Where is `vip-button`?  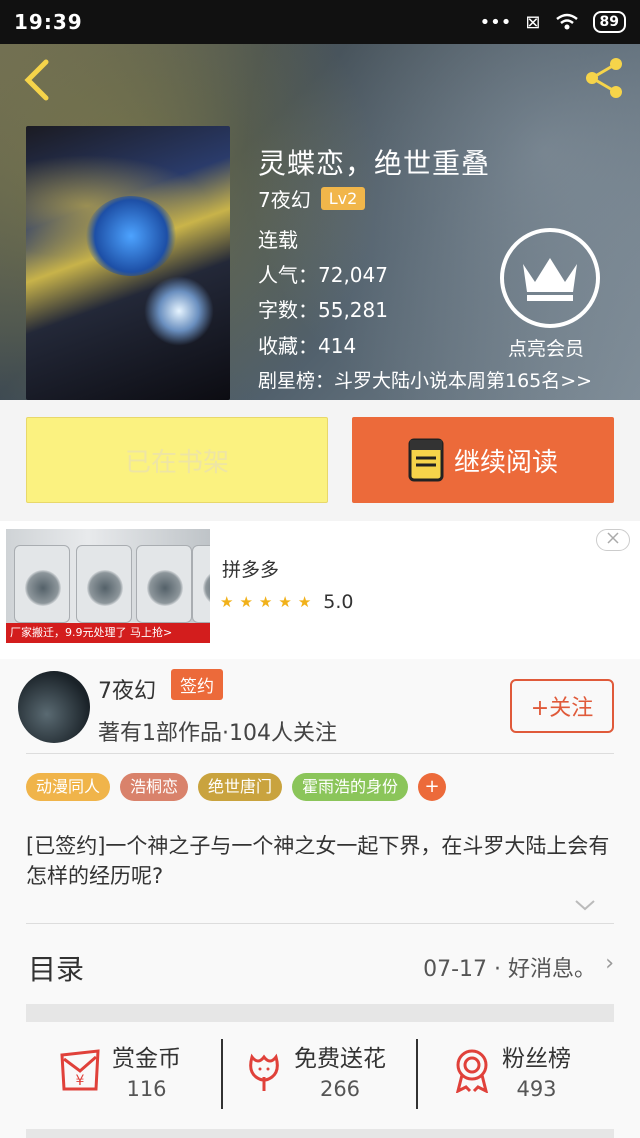 vip-button is located at coordinates (550, 278).